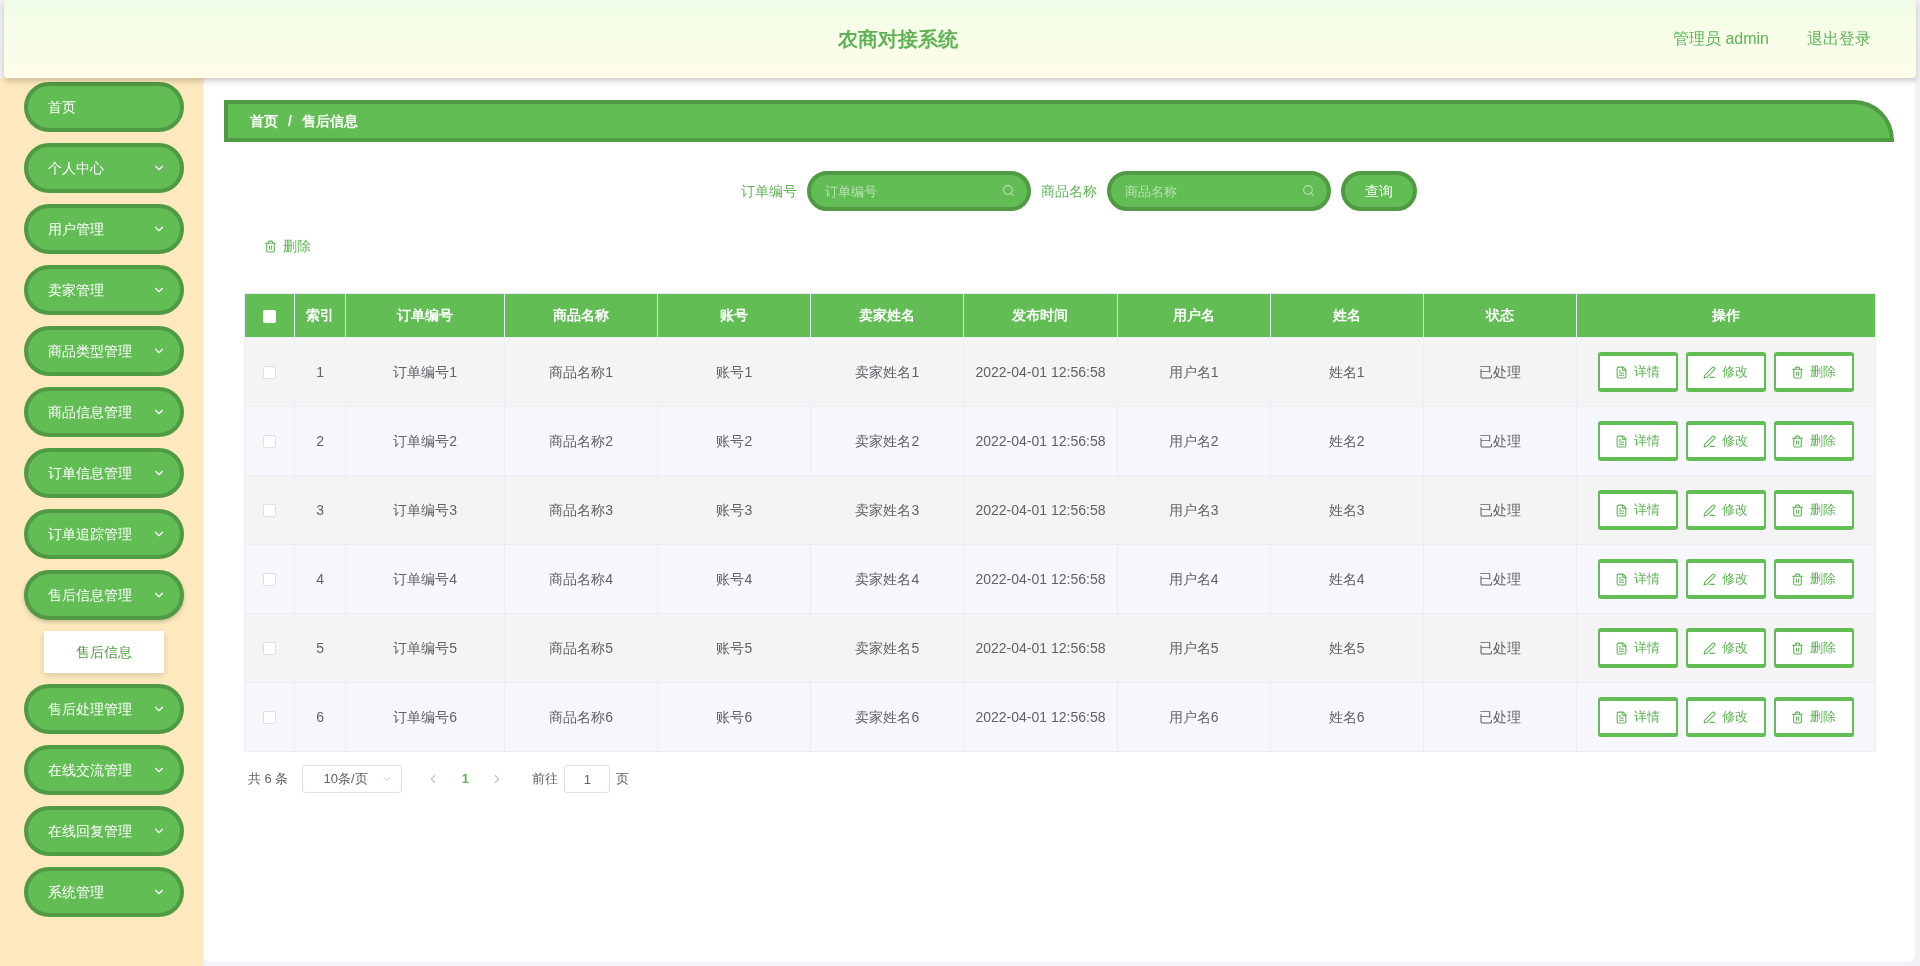 This screenshot has width=1920, height=966. I want to click on submenu-item: 售后信息, so click(104, 652).